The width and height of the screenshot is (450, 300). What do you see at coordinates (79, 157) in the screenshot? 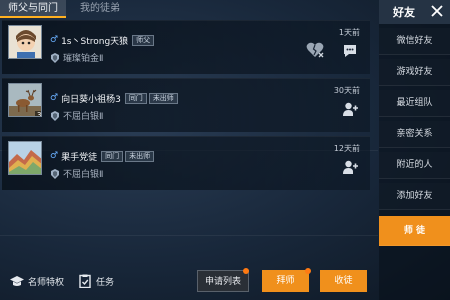
I see `player-name: 果手党徒` at bounding box center [79, 157].